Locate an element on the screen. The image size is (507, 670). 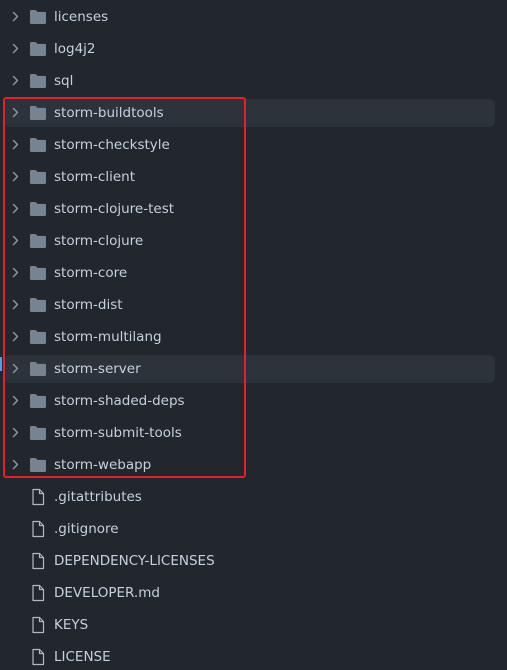
item-label: storm-core is located at coordinates (91, 273).